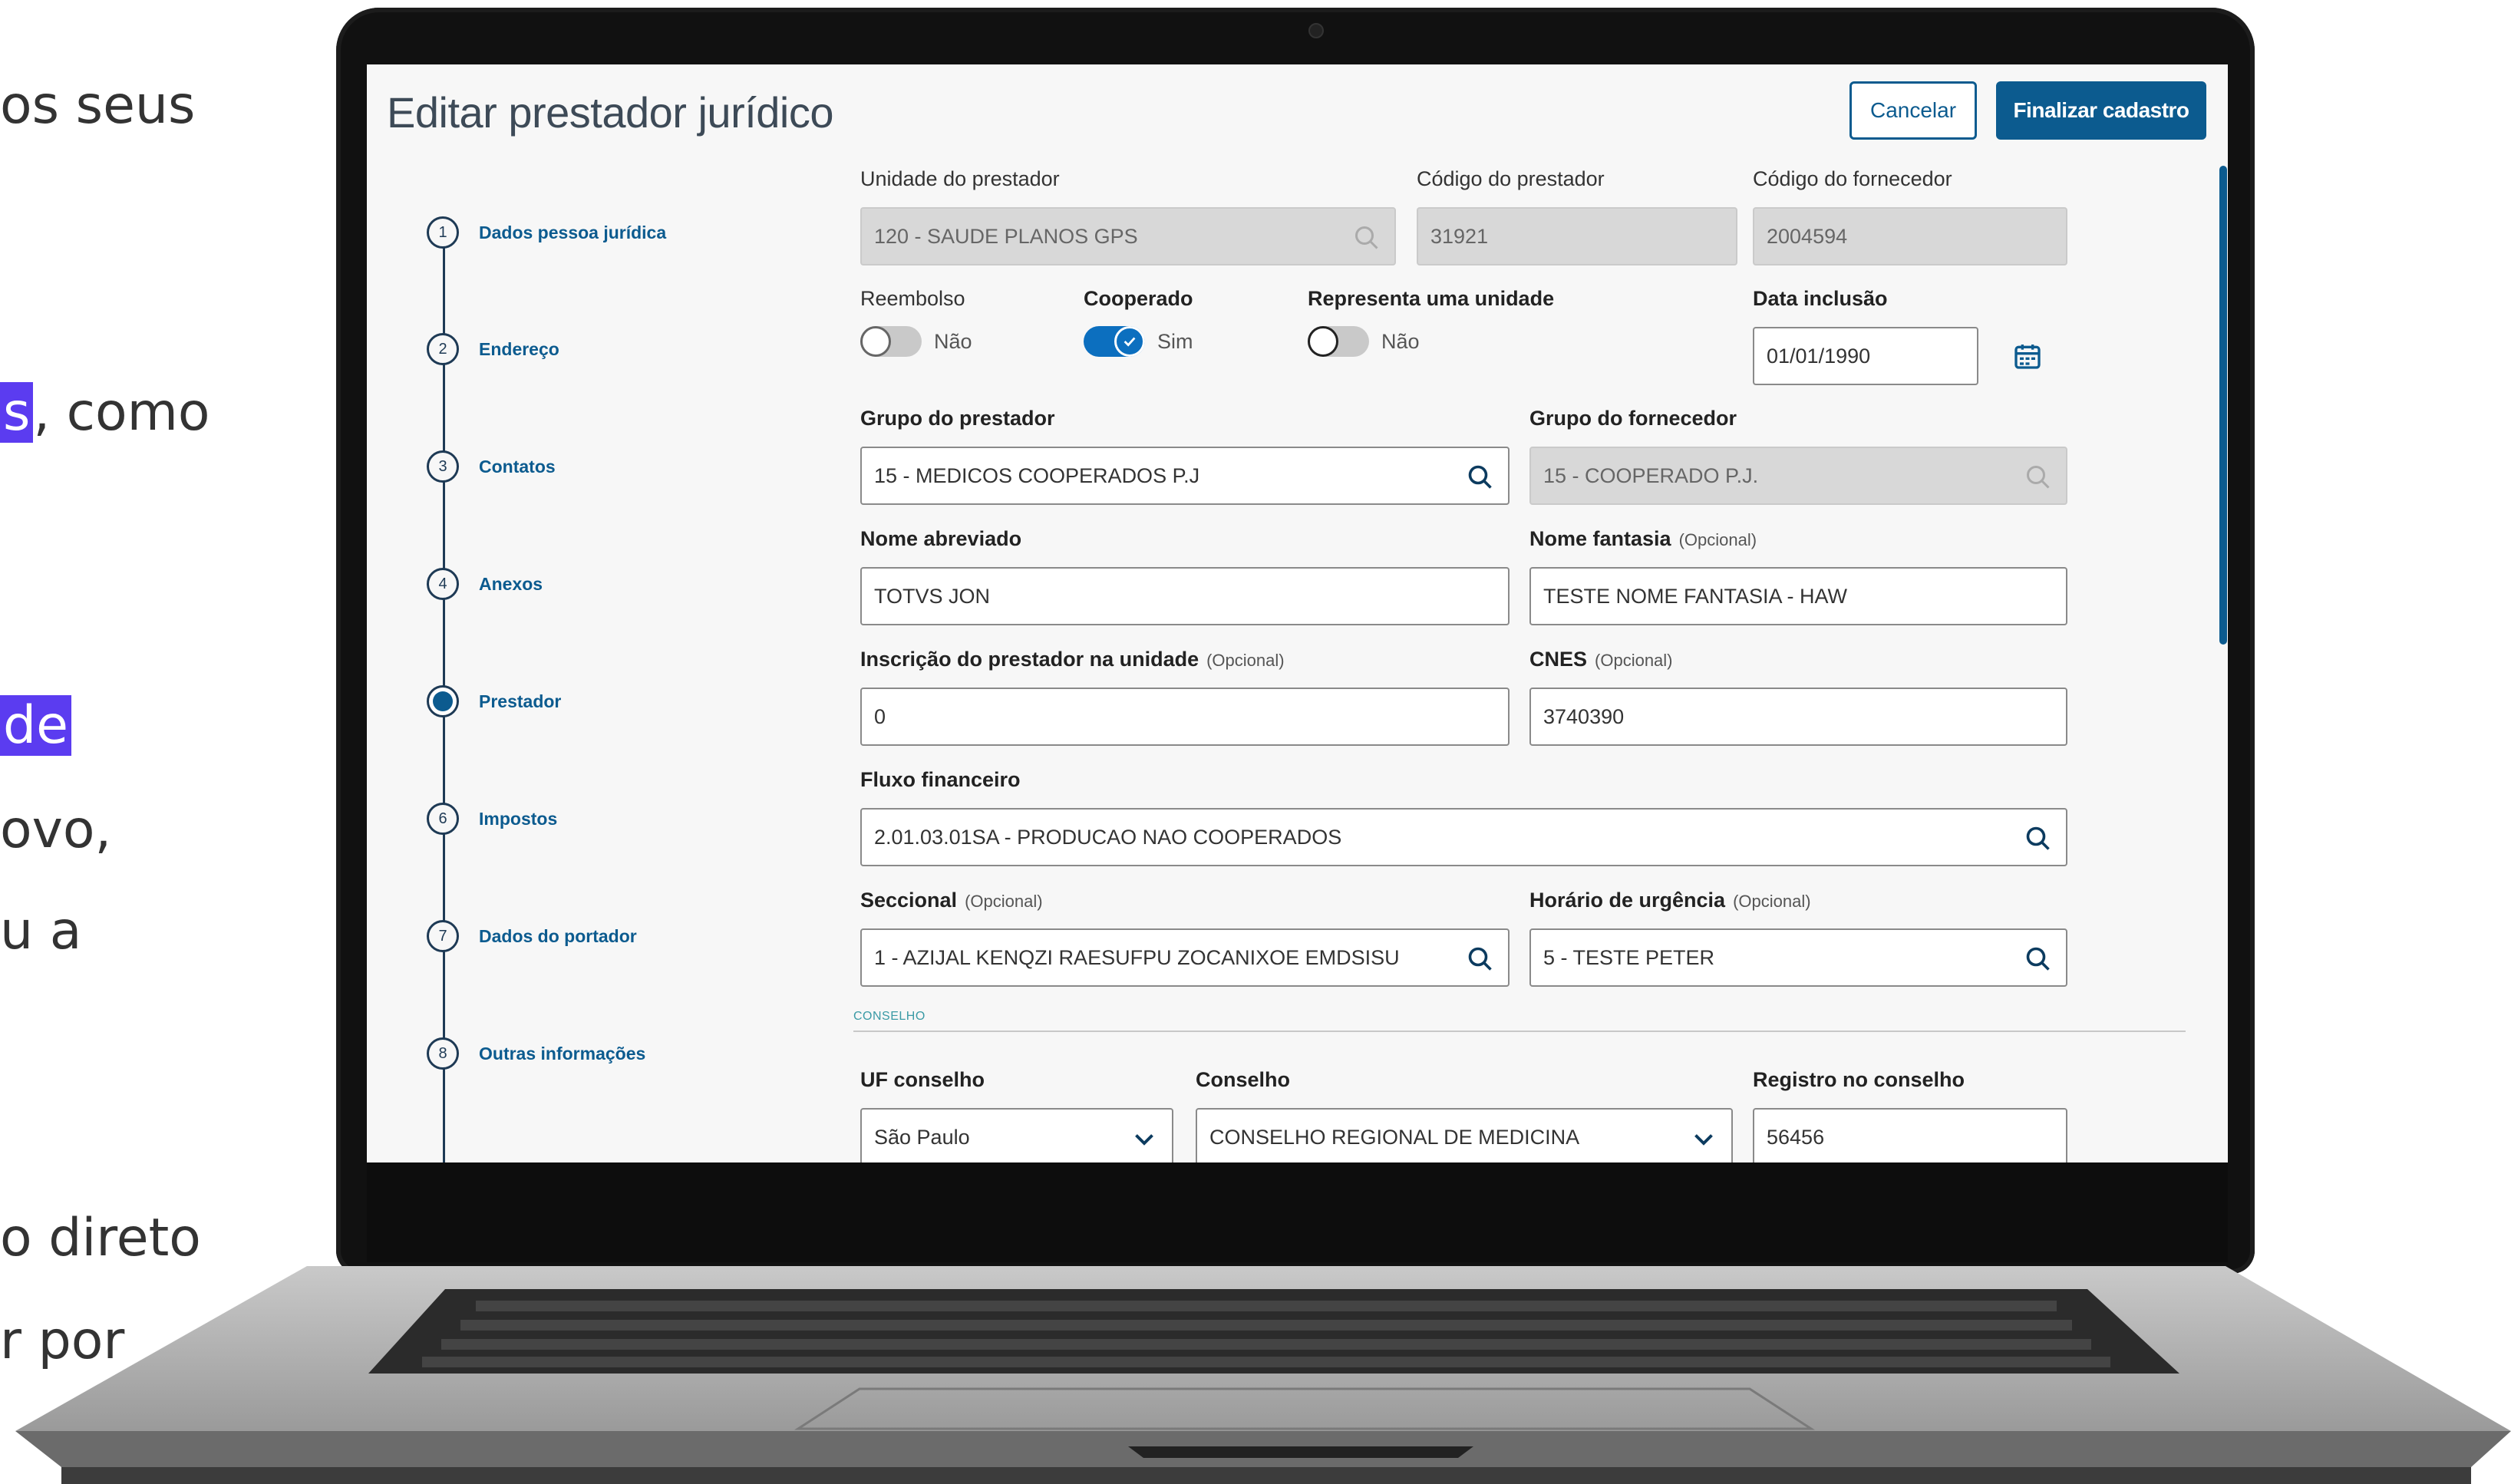 The image size is (2511, 1484). I want to click on step-label: Contatos, so click(517, 467).